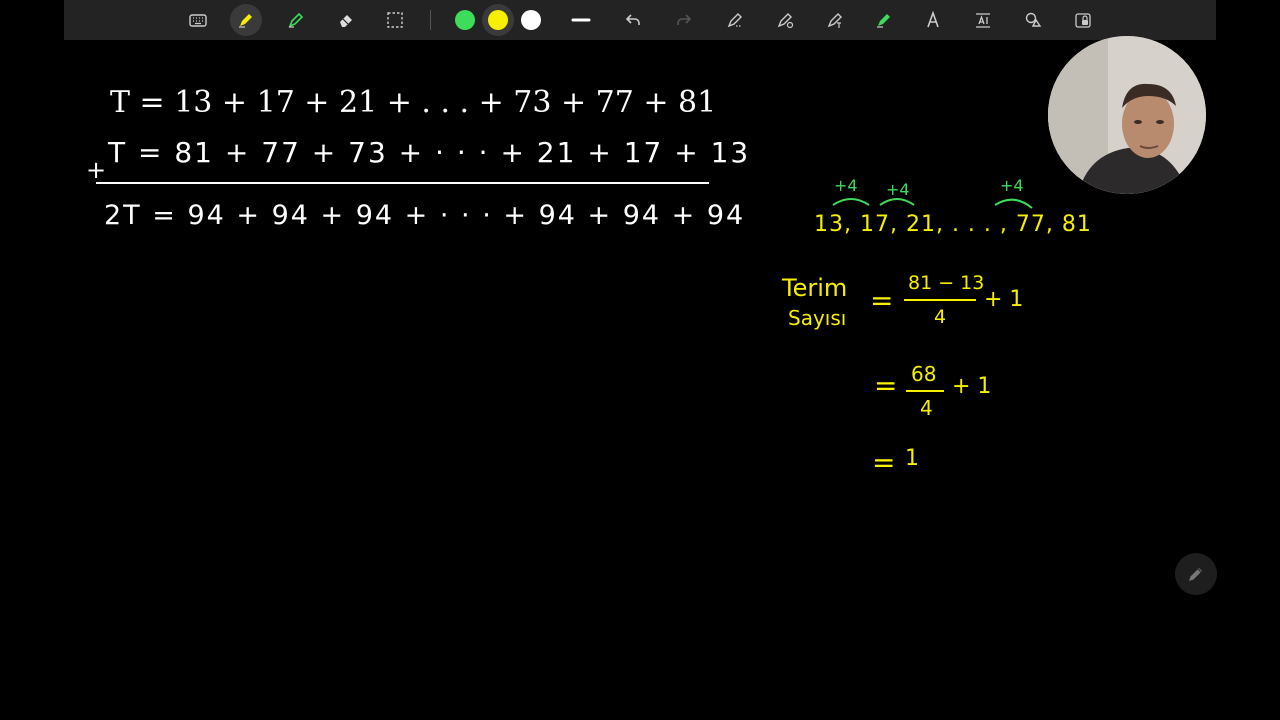 This screenshot has height=720, width=1280. Describe the element at coordinates (946, 283) in the screenshot. I see `fraction1-numerator: 81 − 13` at that location.